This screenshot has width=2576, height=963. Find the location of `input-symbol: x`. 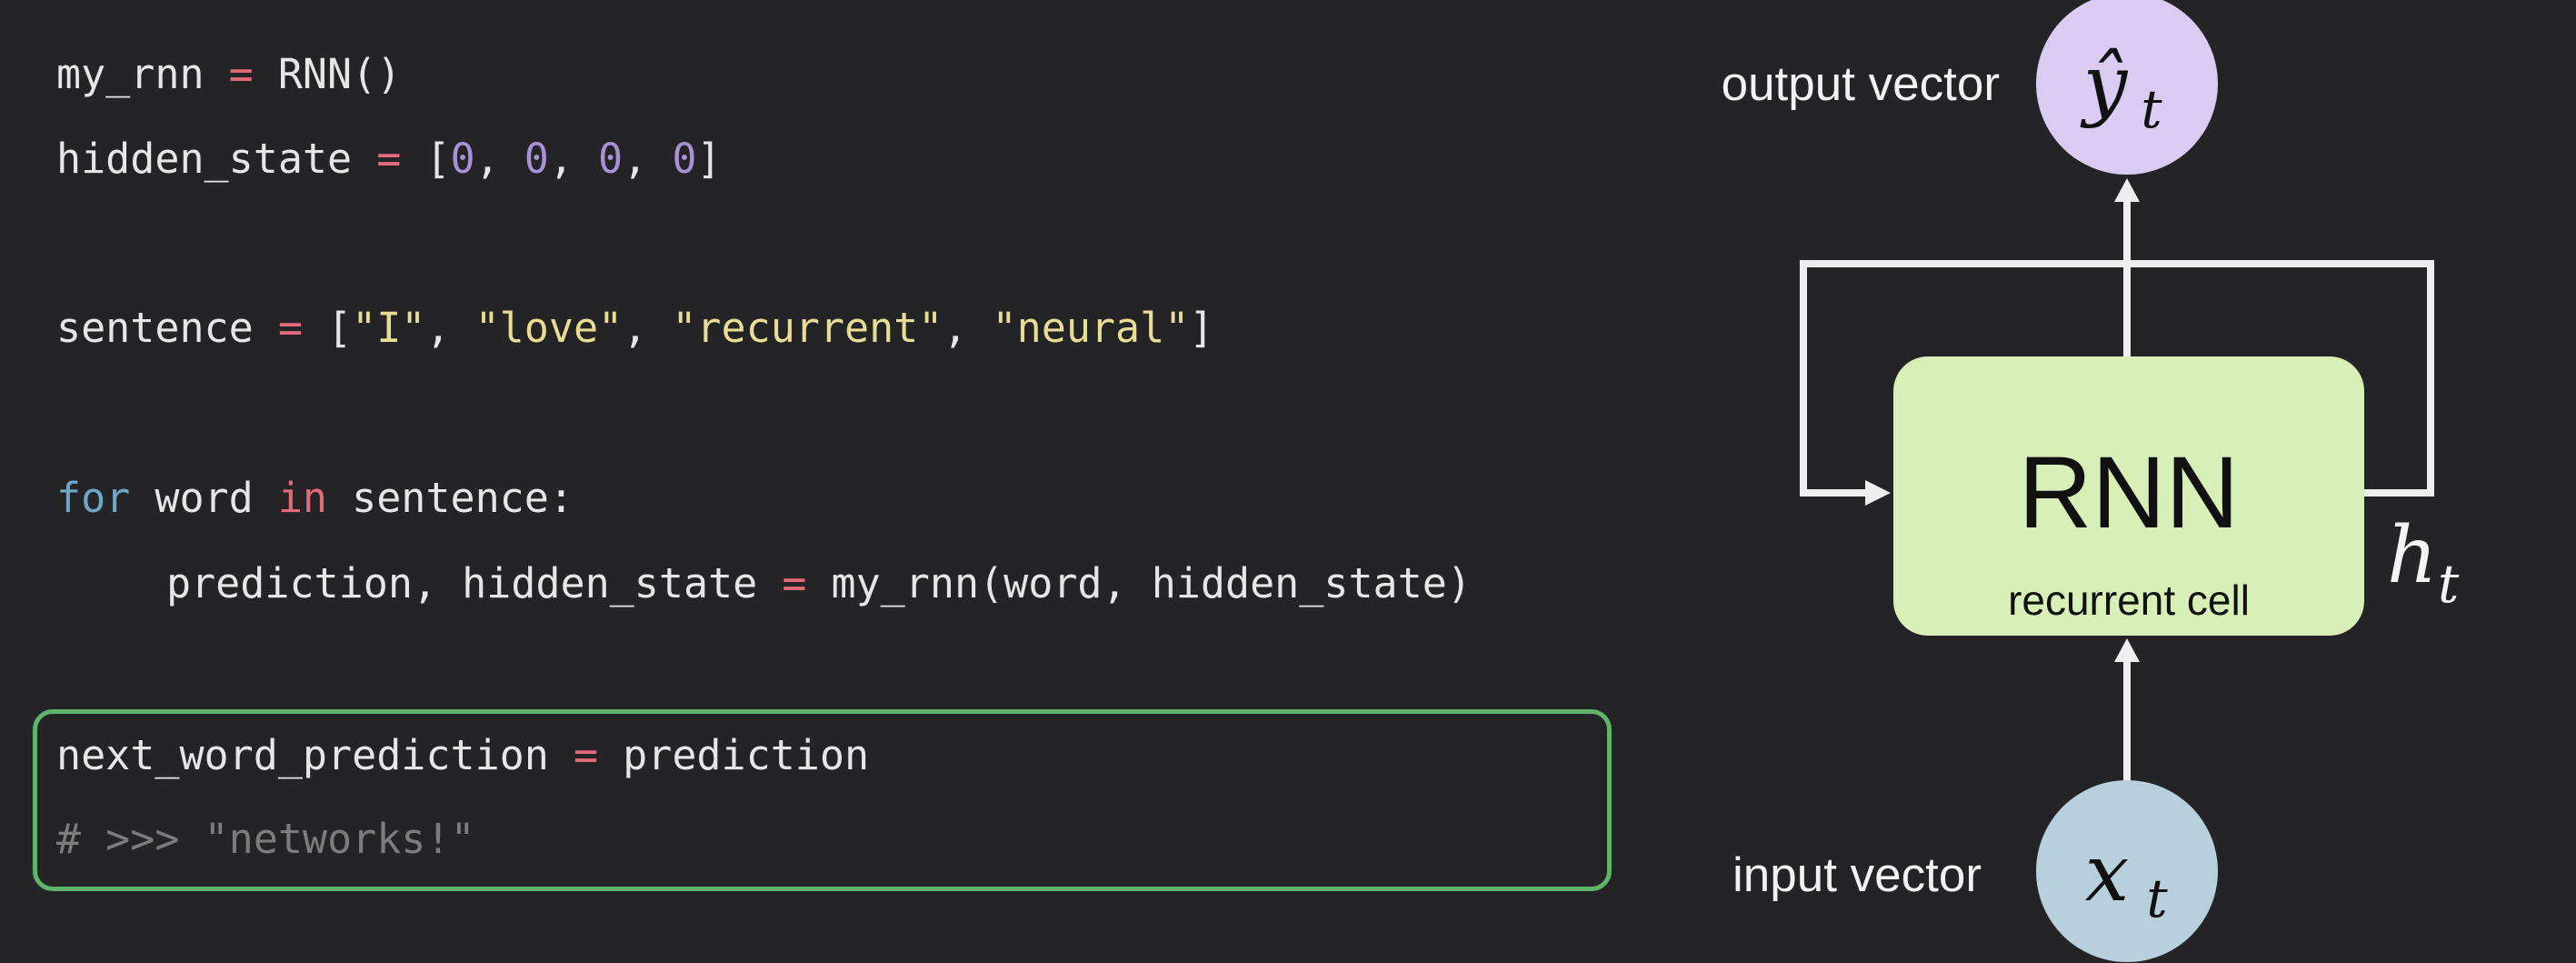

input-symbol: x is located at coordinates (2107, 873).